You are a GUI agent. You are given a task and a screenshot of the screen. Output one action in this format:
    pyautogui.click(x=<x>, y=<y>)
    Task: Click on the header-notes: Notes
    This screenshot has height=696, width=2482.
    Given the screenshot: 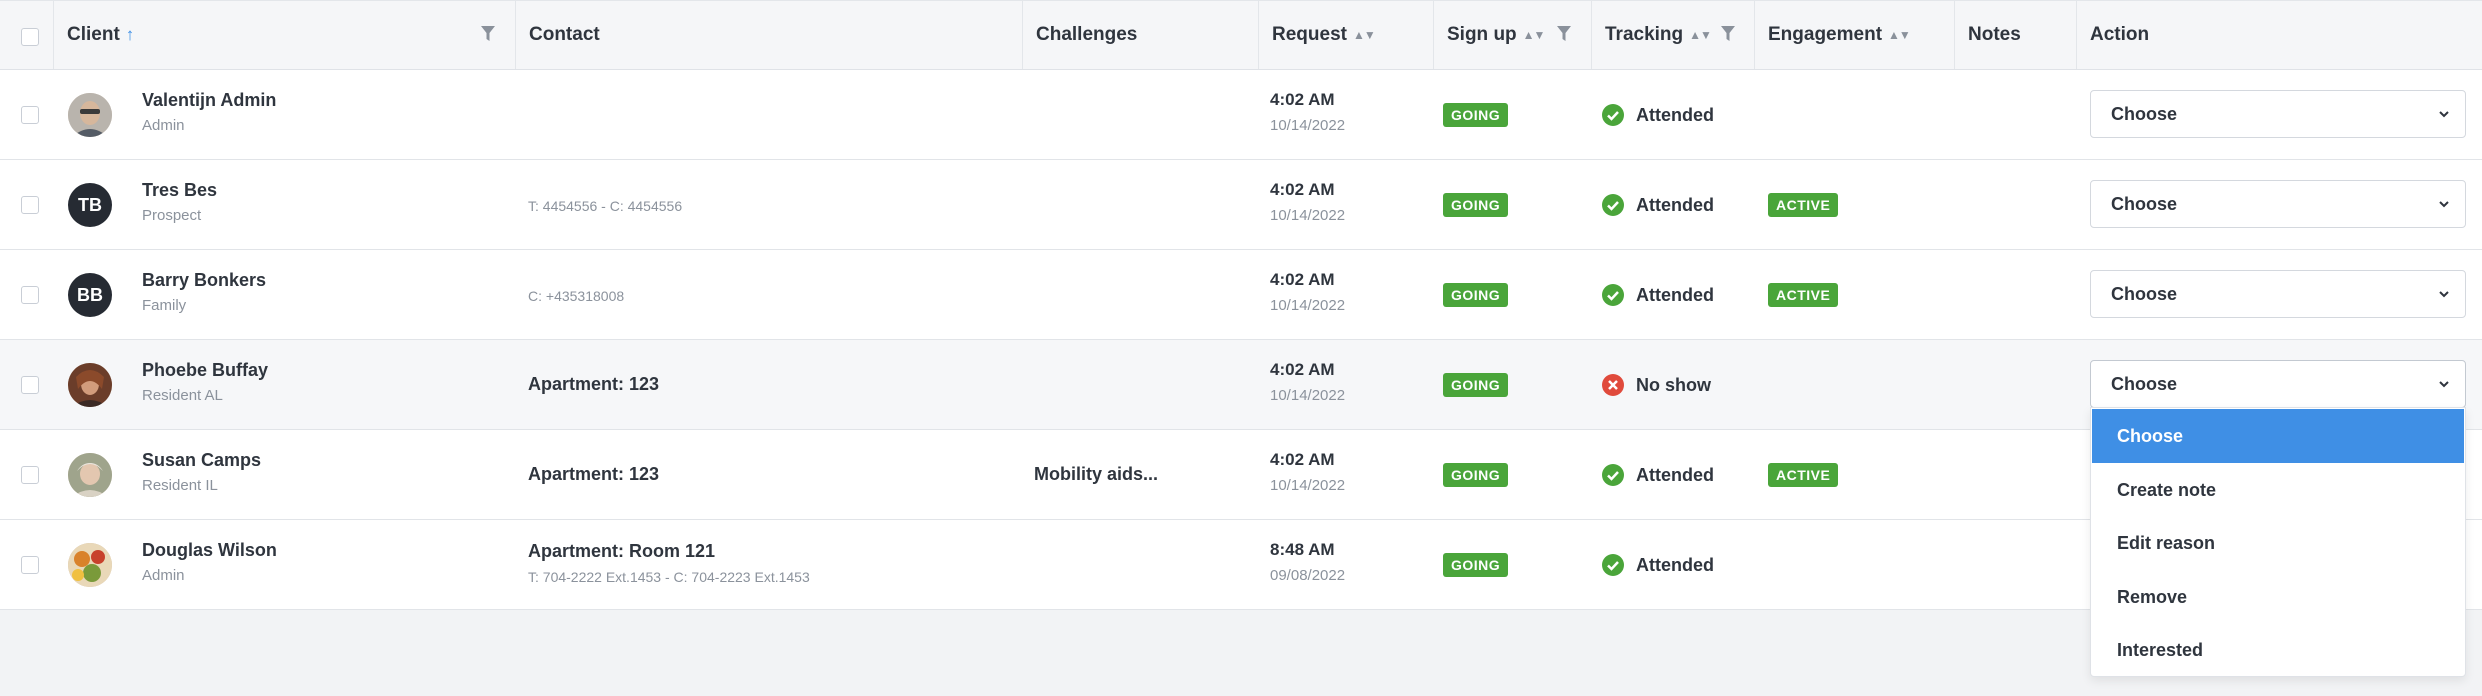 What is the action you would take?
    pyautogui.click(x=2015, y=35)
    